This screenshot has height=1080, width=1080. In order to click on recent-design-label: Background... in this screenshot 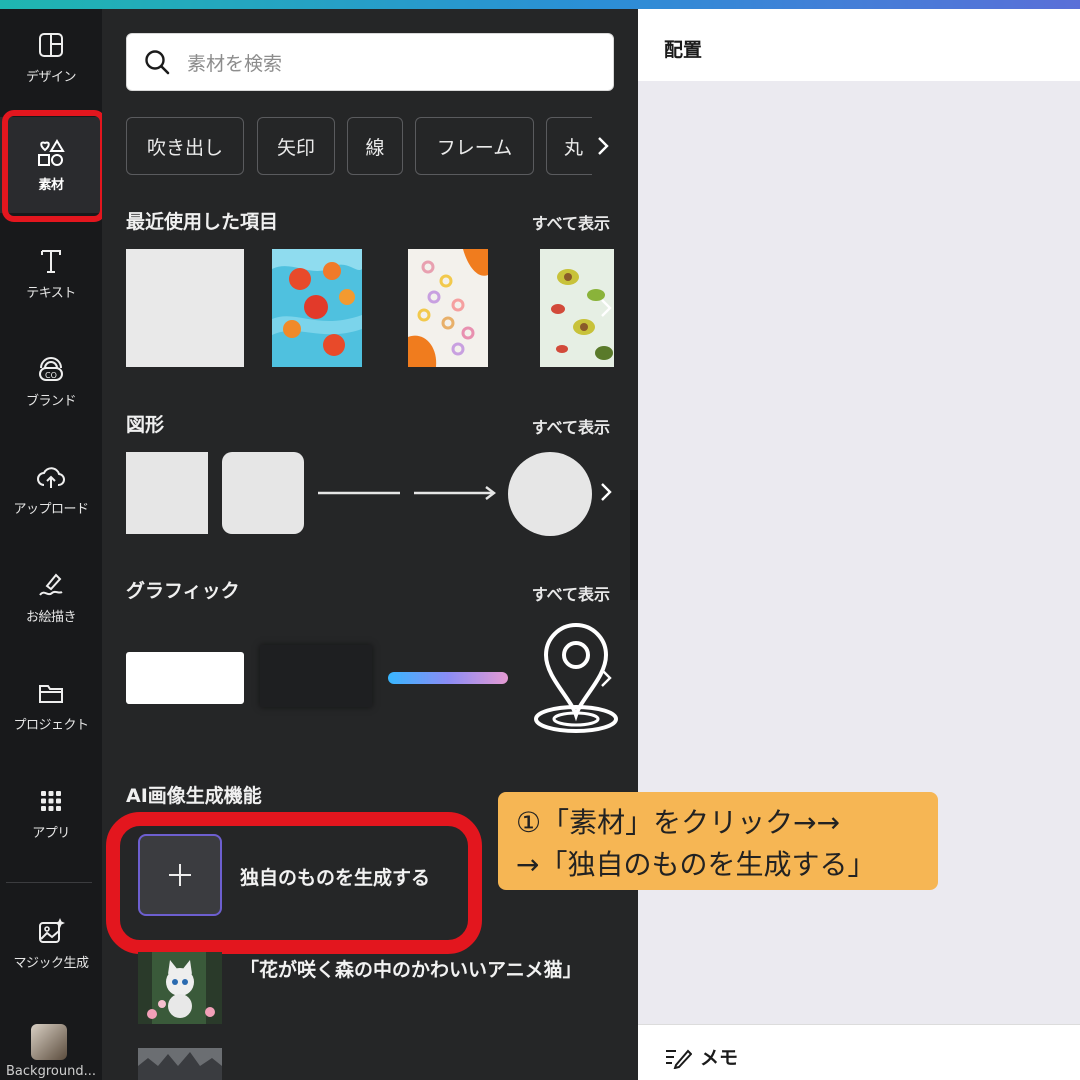, I will do `click(51, 1071)`.